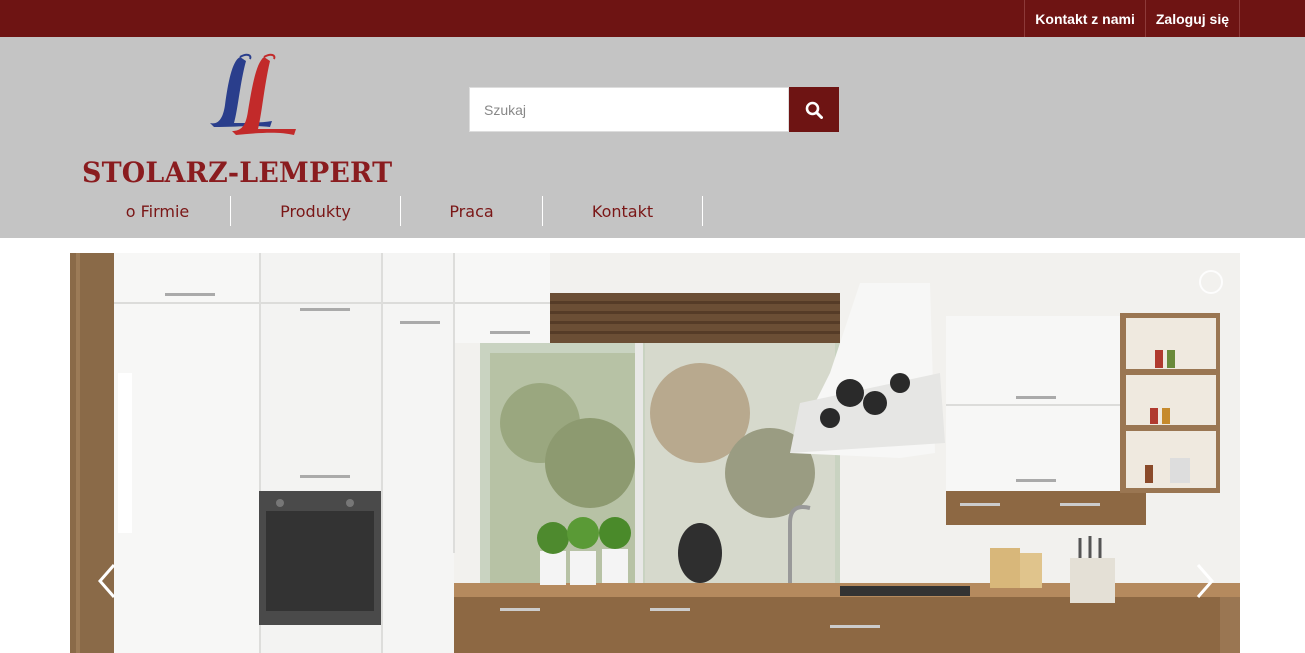  Describe the element at coordinates (316, 211) in the screenshot. I see `nav-item-produkty: Produkty` at that location.